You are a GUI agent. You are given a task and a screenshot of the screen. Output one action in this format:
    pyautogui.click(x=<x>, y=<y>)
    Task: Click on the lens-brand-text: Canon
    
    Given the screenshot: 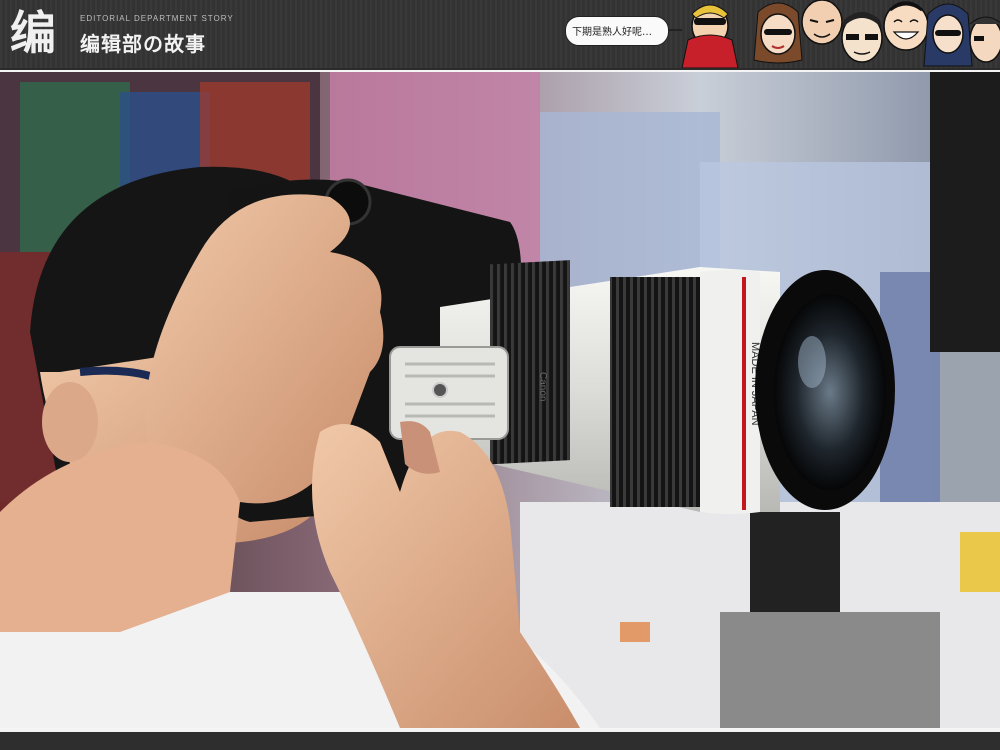 What is the action you would take?
    pyautogui.click(x=542, y=386)
    